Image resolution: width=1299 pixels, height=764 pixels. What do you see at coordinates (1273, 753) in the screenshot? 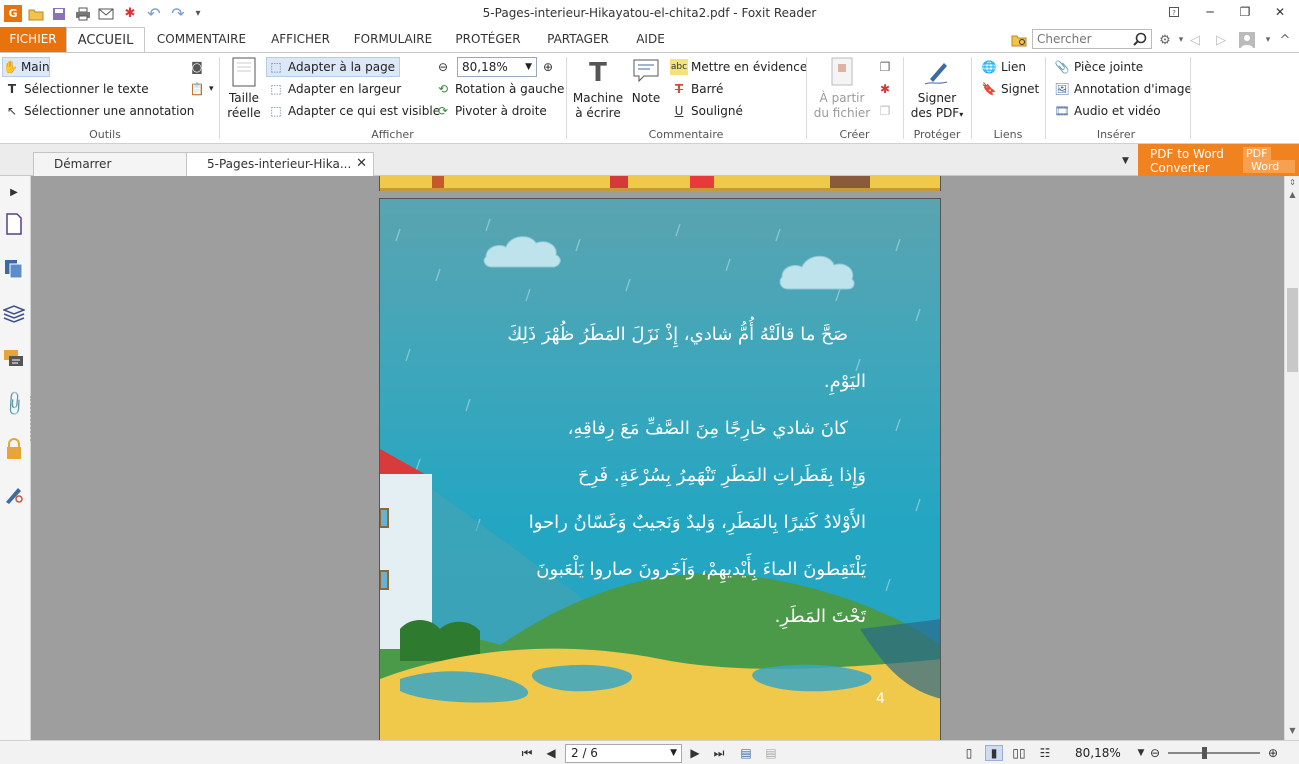
I see `zoom-in-status-icon: ⊕` at bounding box center [1273, 753].